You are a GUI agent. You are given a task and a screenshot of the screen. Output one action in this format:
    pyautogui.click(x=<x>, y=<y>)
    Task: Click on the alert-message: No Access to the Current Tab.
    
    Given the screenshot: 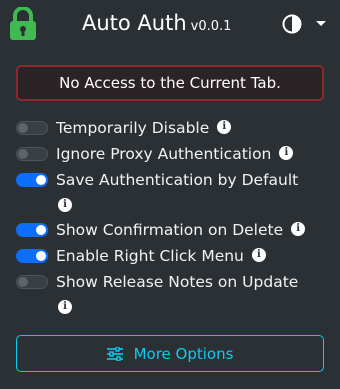 What is the action you would take?
    pyautogui.click(x=170, y=83)
    